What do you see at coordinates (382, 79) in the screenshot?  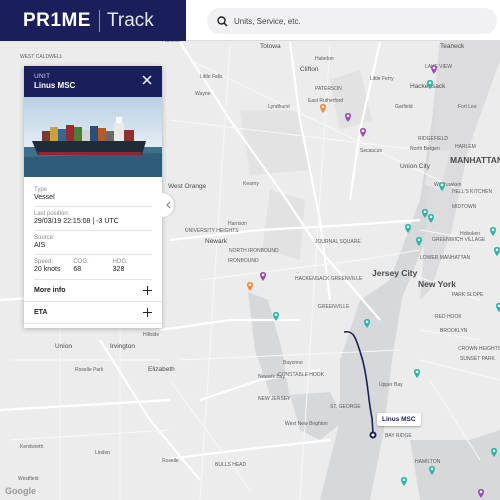 I see `map-place-label: Little Ferry` at bounding box center [382, 79].